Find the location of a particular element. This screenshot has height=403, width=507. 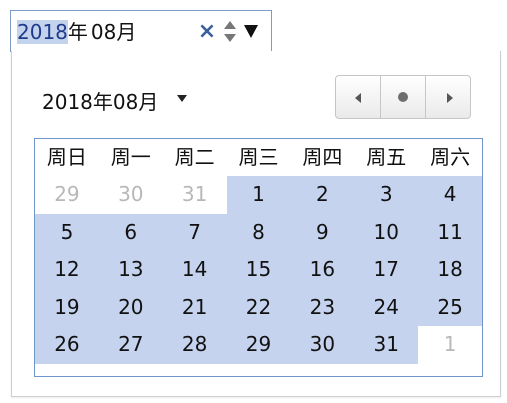

weekday-label: 周四 is located at coordinates (322, 157).